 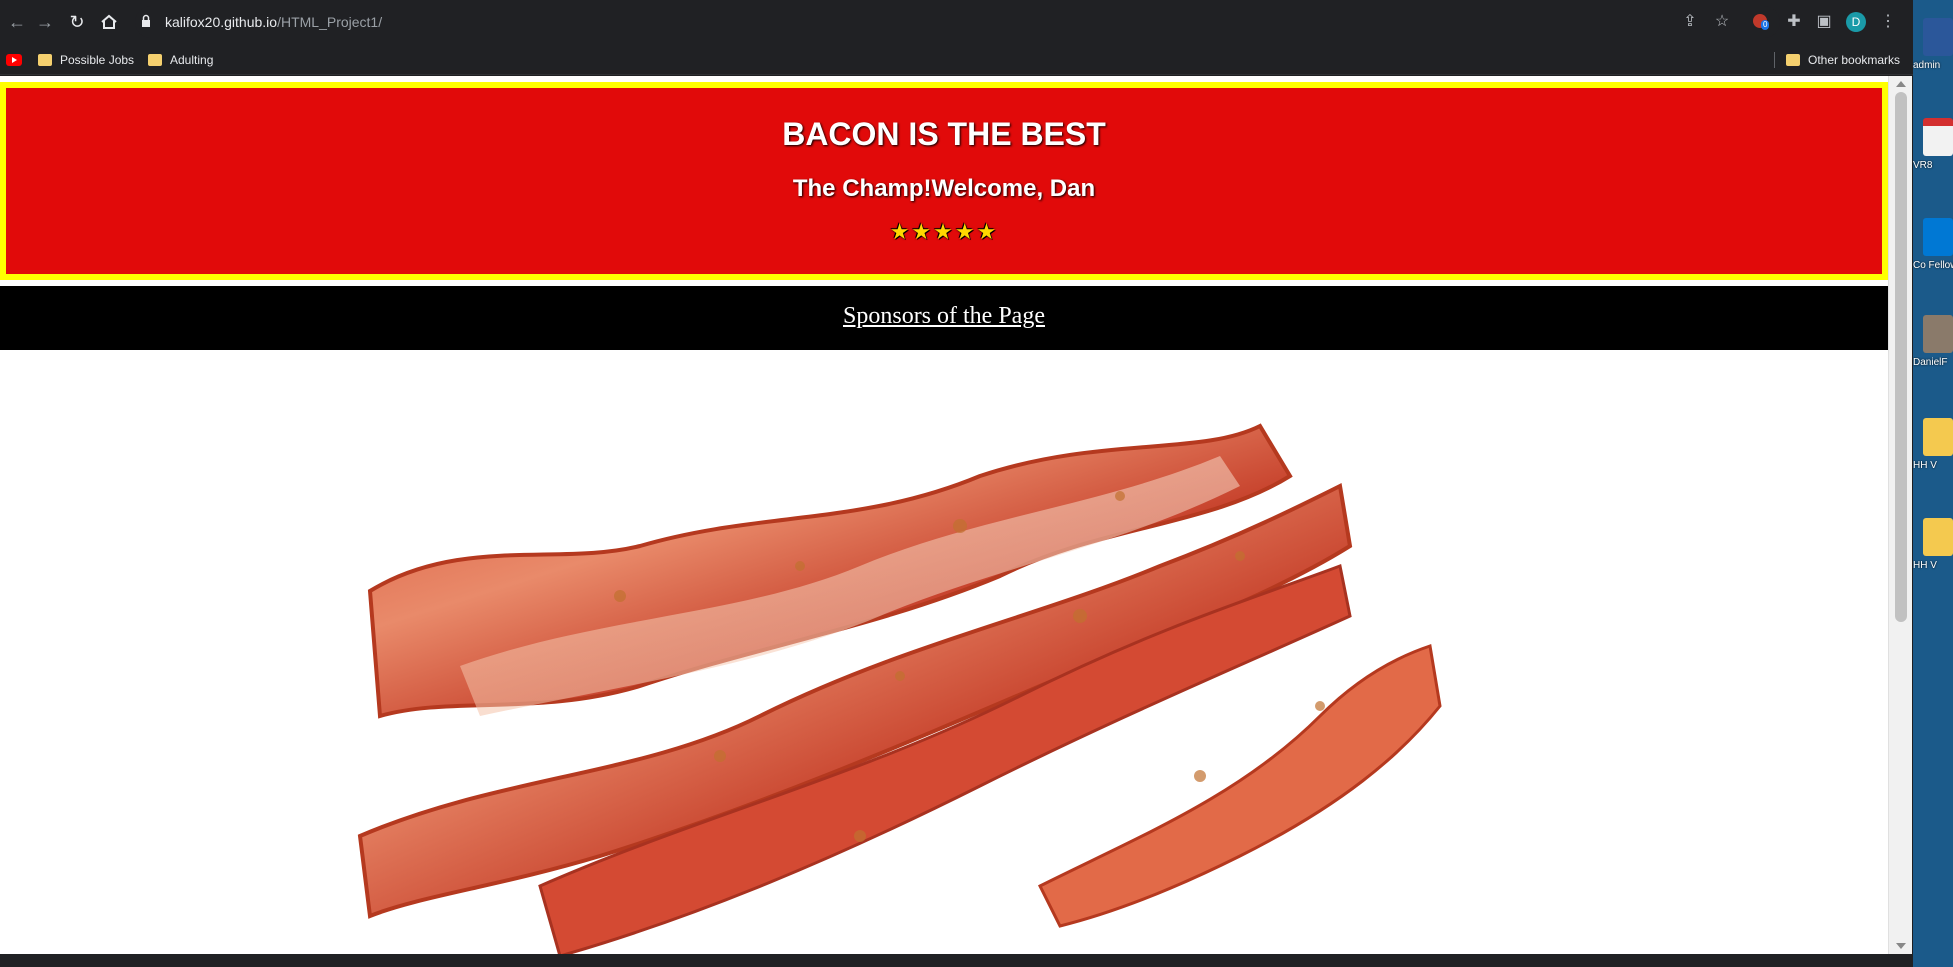 I want to click on bookmarks-divider, so click(x=1774, y=60).